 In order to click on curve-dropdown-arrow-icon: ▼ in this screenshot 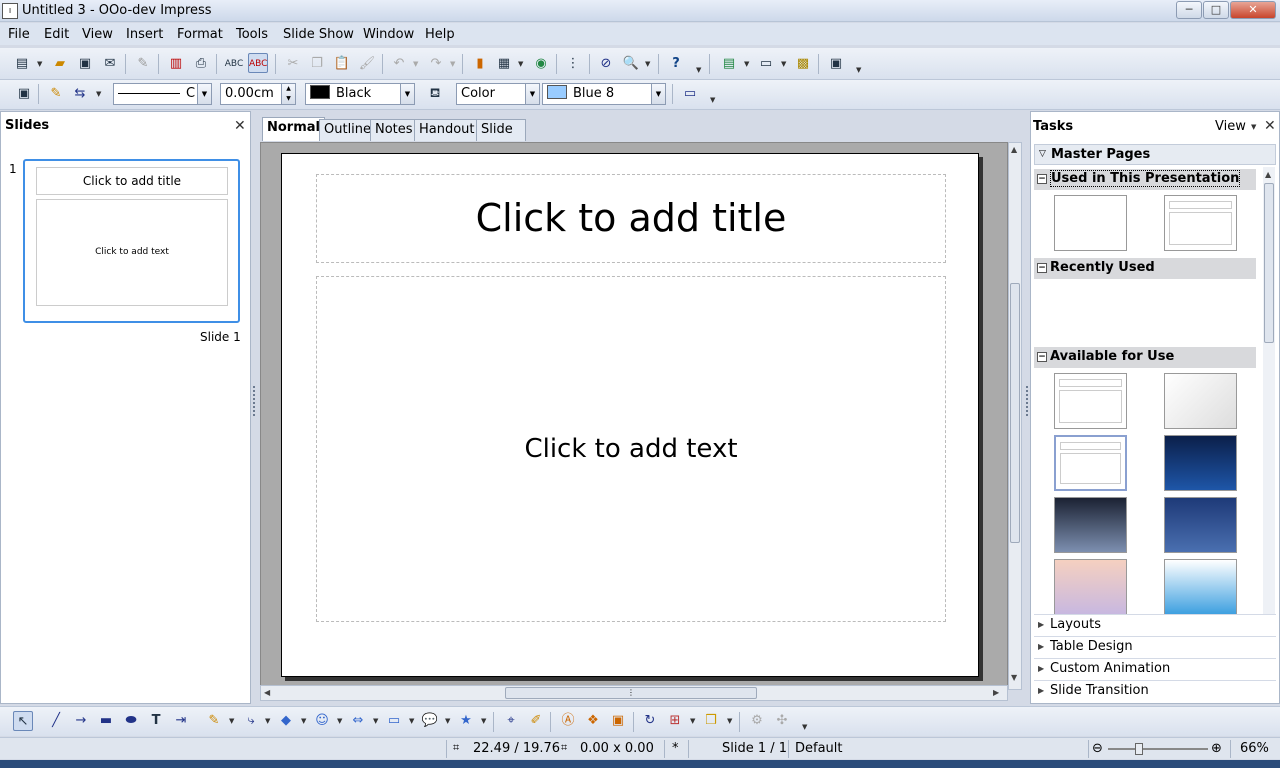, I will do `click(231, 721)`.